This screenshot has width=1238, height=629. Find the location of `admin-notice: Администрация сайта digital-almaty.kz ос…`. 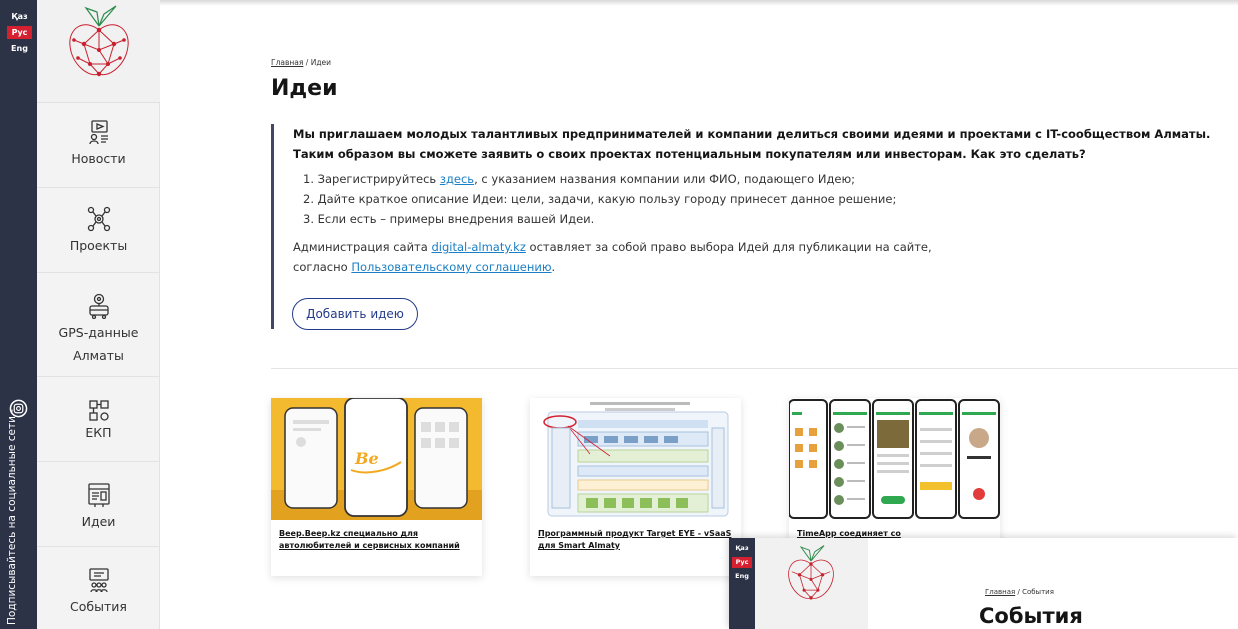

admin-notice: Администрация сайта digital-almaty.kz ос… is located at coordinates (765, 257).